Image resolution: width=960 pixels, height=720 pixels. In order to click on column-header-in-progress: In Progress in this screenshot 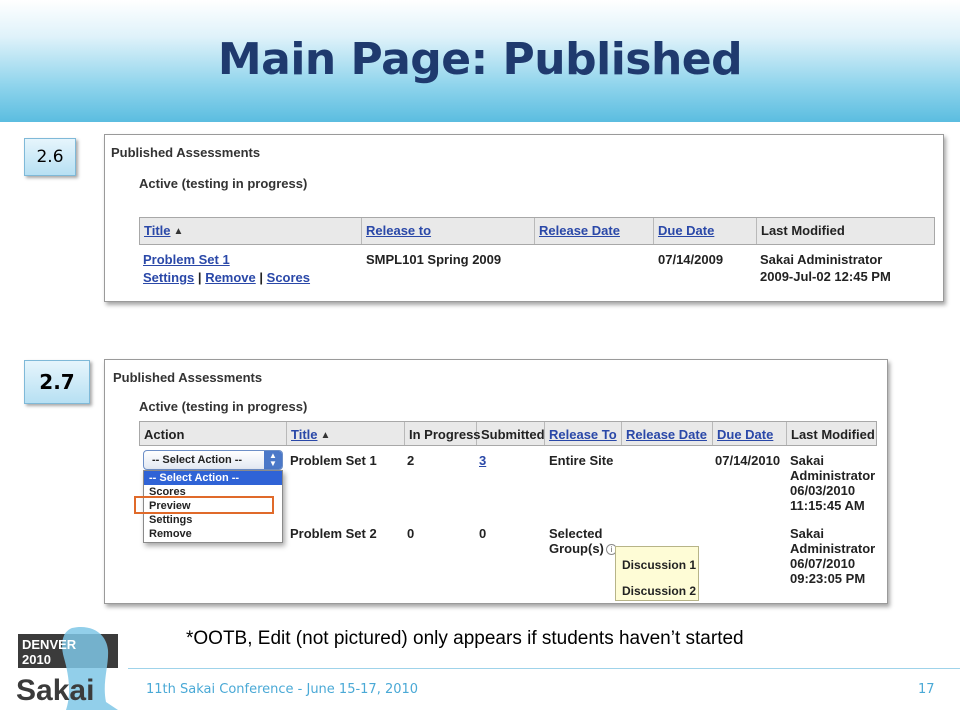, I will do `click(443, 433)`.